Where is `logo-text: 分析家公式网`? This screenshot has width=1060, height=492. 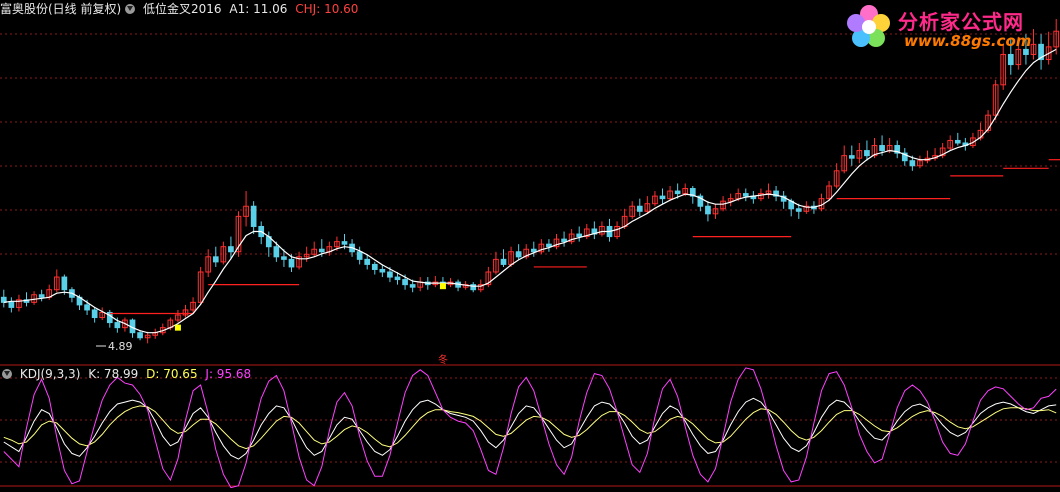
logo-text: 分析家公式网 is located at coordinates (961, 22).